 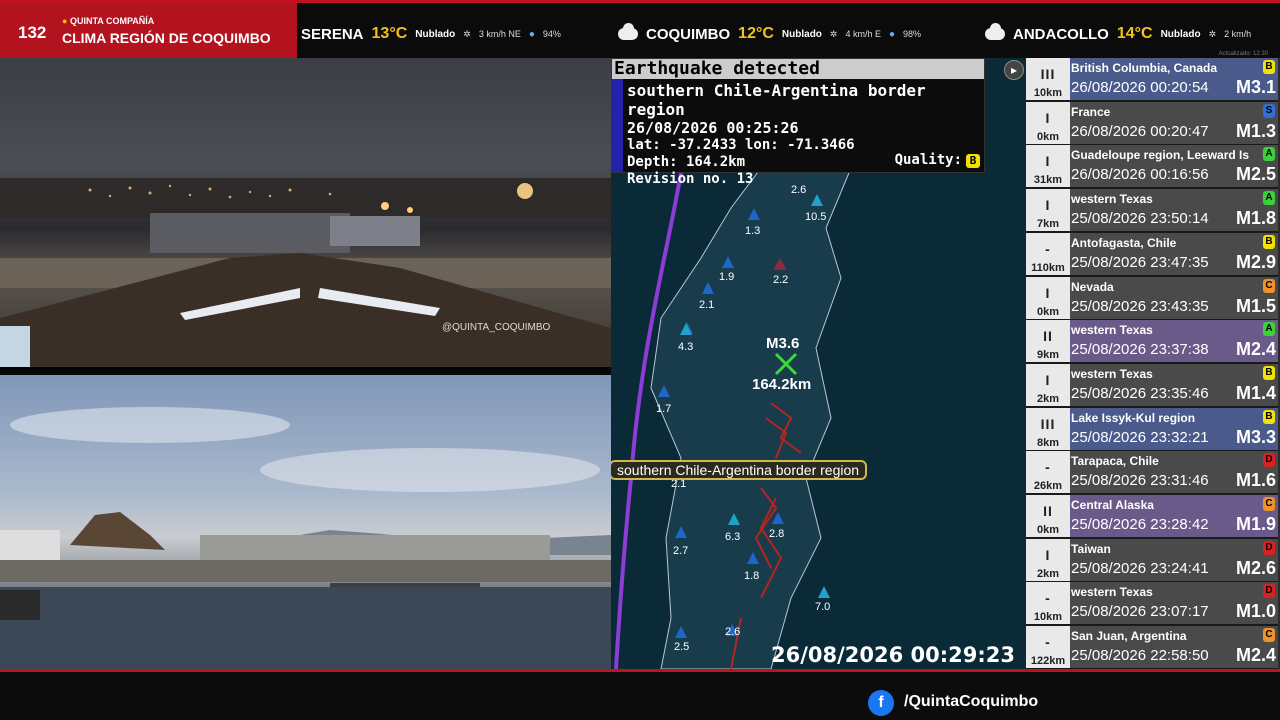 What do you see at coordinates (1255, 174) in the screenshot?
I see `quake-magnitude: M2.5` at bounding box center [1255, 174].